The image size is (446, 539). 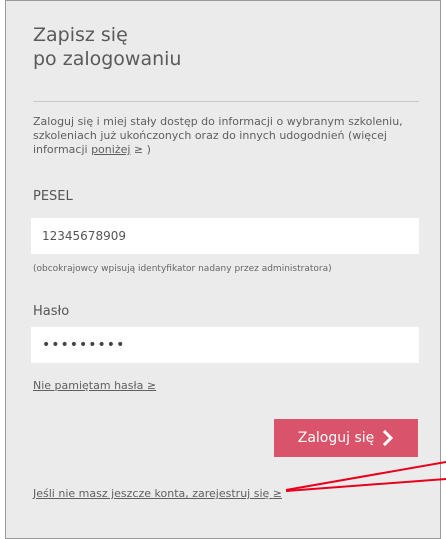 I want to click on register-link-arrow: ≥, so click(x=277, y=493).